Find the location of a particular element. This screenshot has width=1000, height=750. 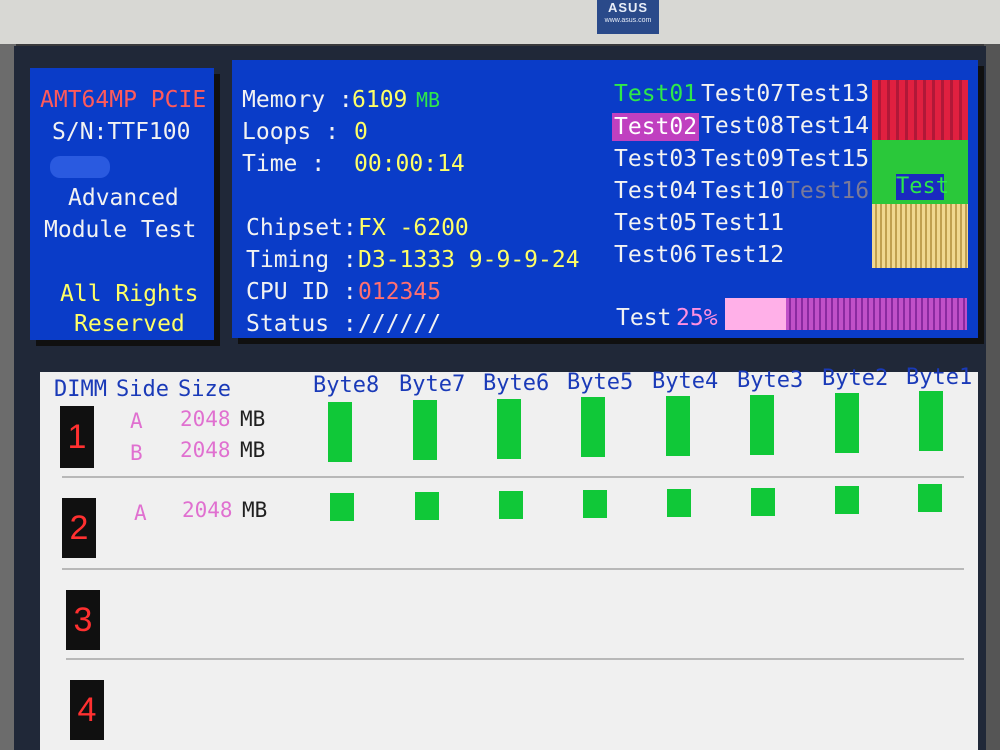

time-value: 00:00:14 is located at coordinates (409, 164).